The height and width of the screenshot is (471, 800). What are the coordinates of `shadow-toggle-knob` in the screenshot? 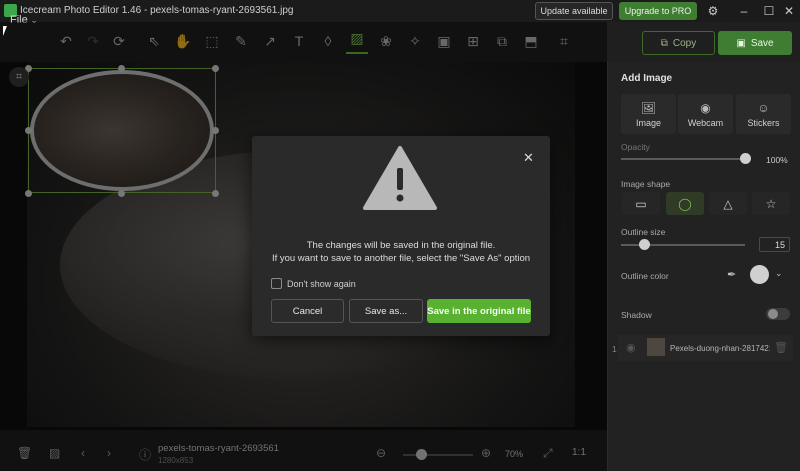 It's located at (773, 314).